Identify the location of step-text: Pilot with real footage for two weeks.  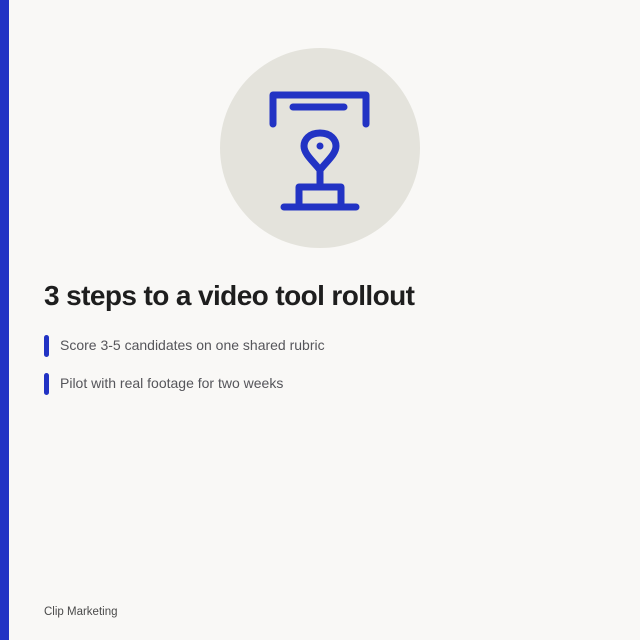
(172, 383).